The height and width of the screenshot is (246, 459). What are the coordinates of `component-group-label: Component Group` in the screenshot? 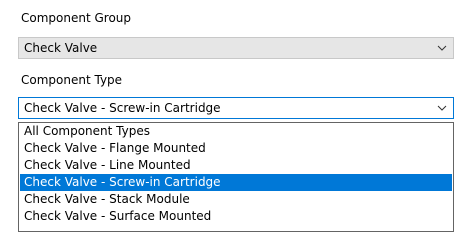 It's located at (76, 18).